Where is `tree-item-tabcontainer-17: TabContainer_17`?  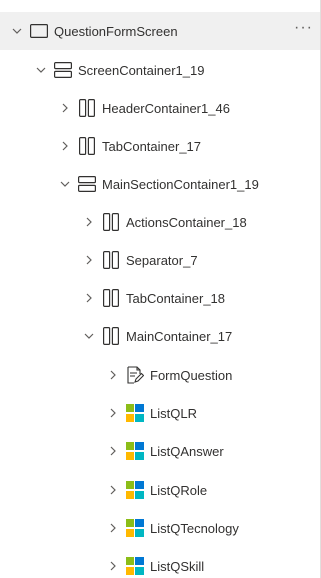
tree-item-tabcontainer-17: TabContainer_17 is located at coordinates (160, 146).